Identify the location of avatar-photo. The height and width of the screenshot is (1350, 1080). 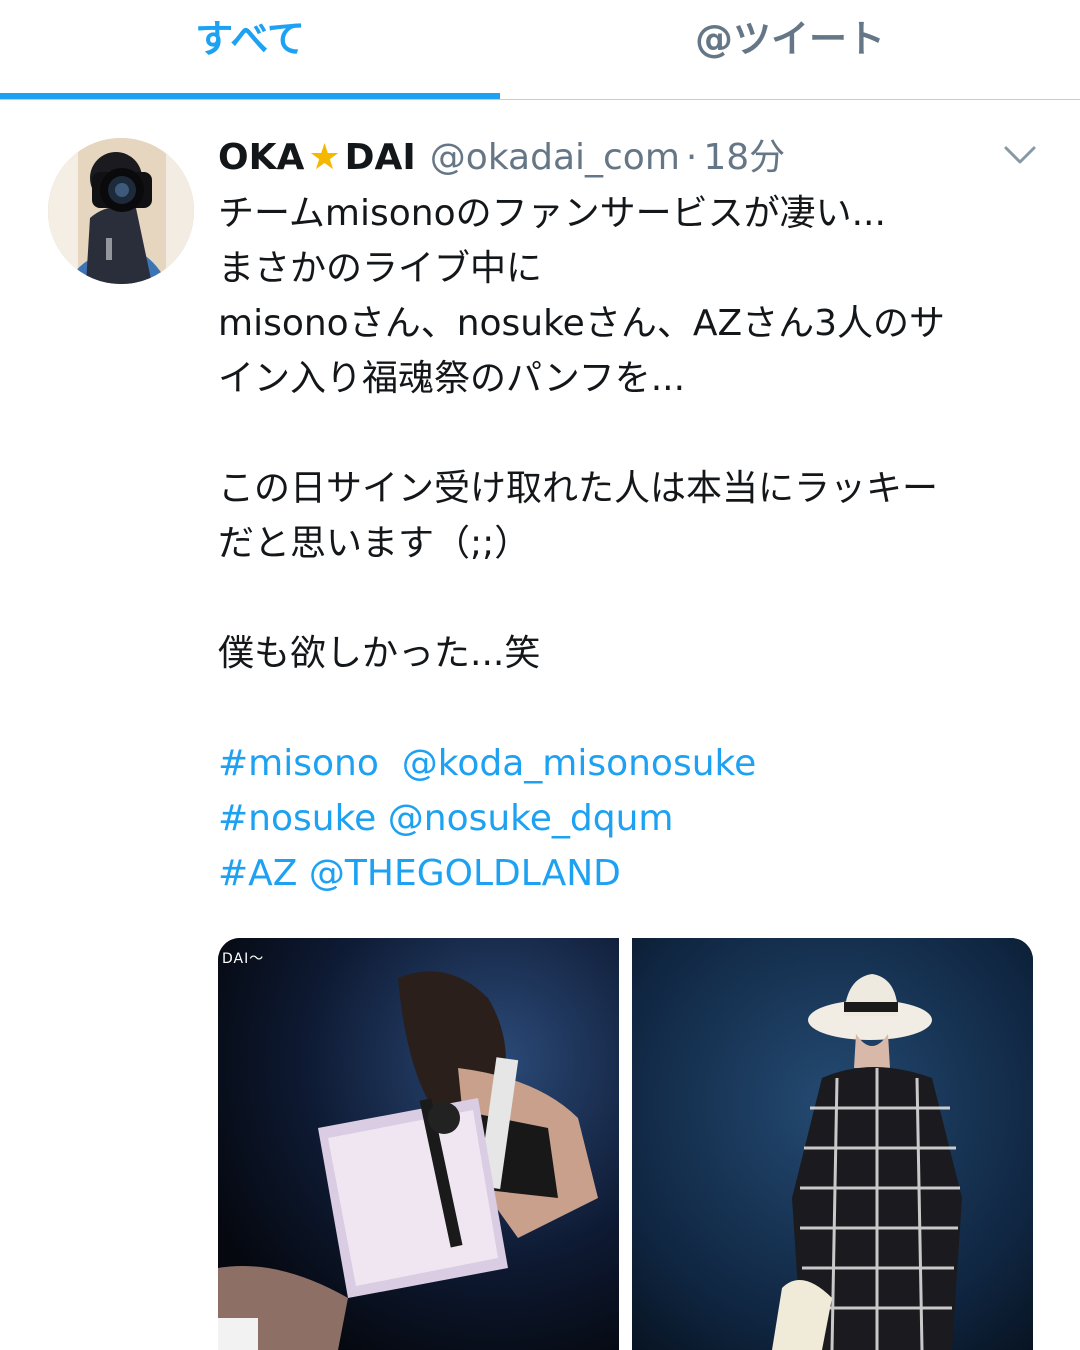
(121, 211).